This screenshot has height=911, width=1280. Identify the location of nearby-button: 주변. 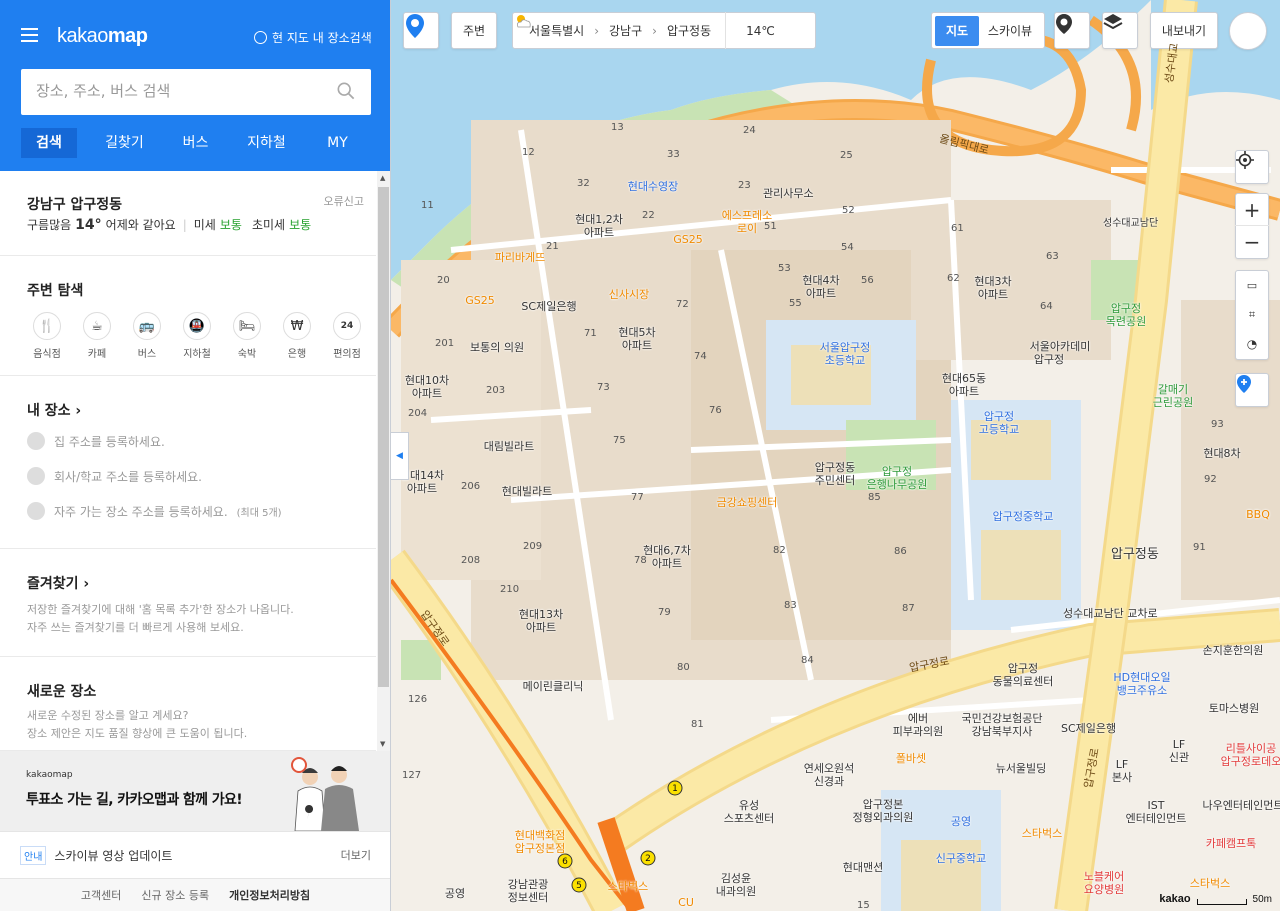
(474, 30).